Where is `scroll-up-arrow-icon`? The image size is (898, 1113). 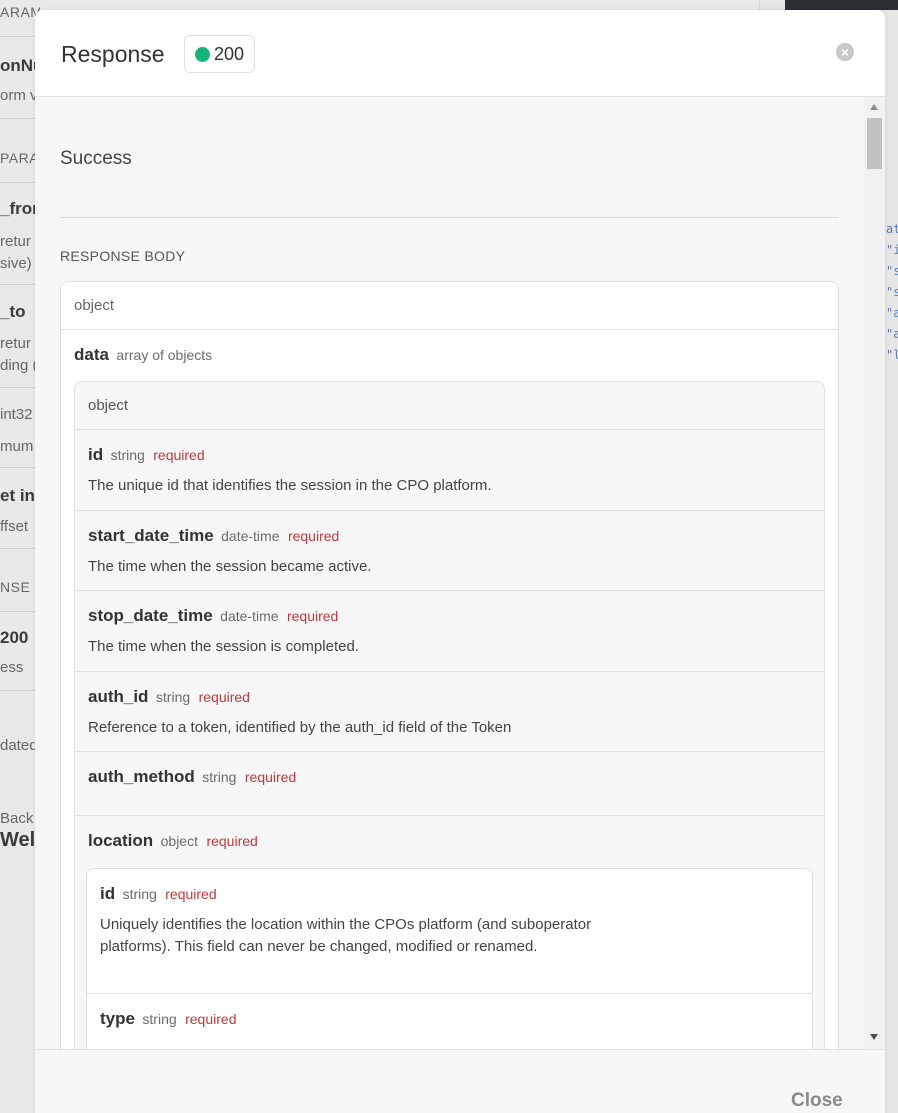
scroll-up-arrow-icon is located at coordinates (874, 107).